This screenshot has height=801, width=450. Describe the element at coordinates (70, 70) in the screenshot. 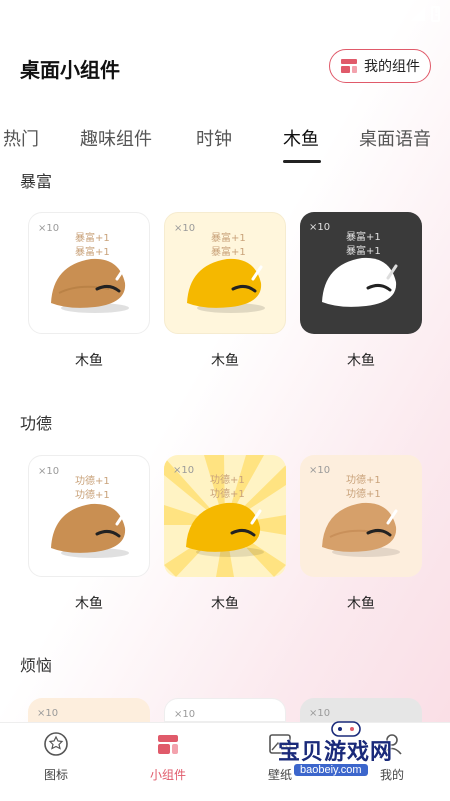

I see `page-title: 桌面小组件` at that location.